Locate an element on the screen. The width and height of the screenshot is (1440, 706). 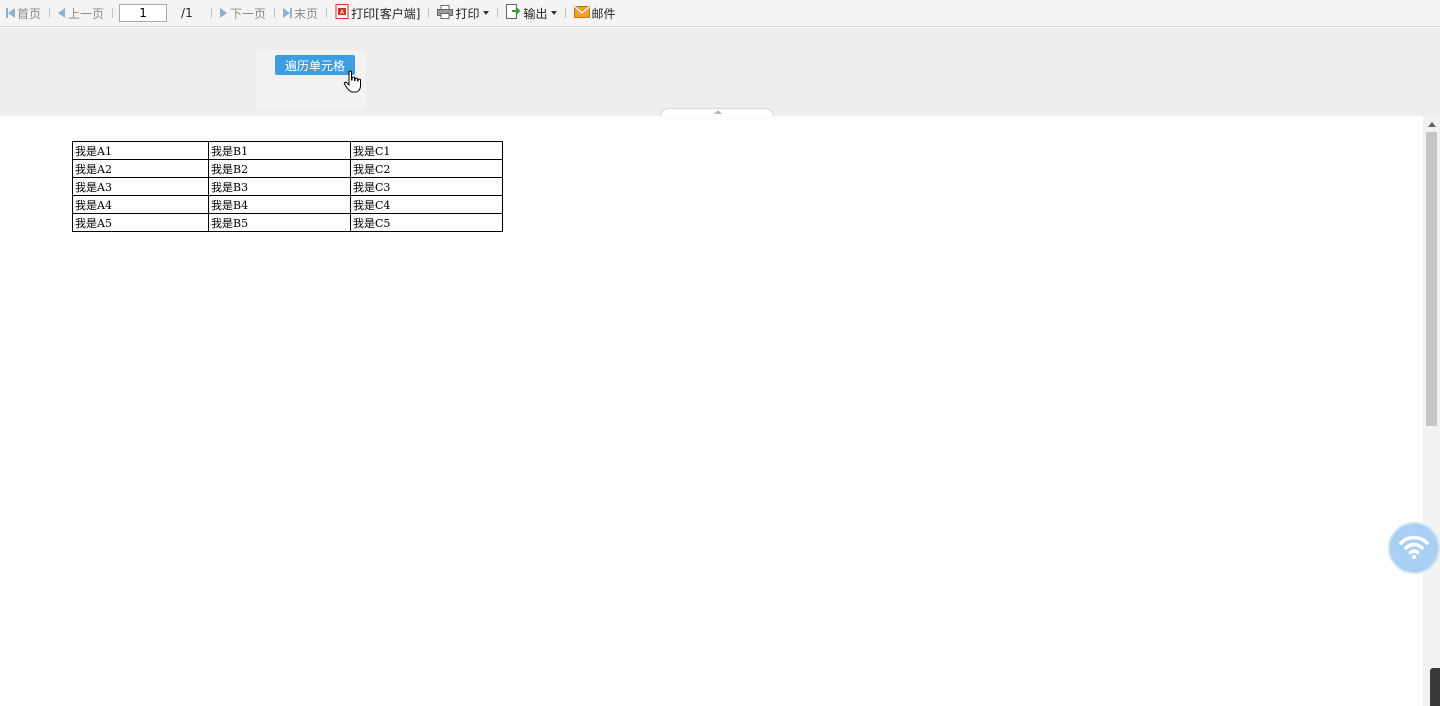
table-cell: 我是A1 is located at coordinates (140, 150).